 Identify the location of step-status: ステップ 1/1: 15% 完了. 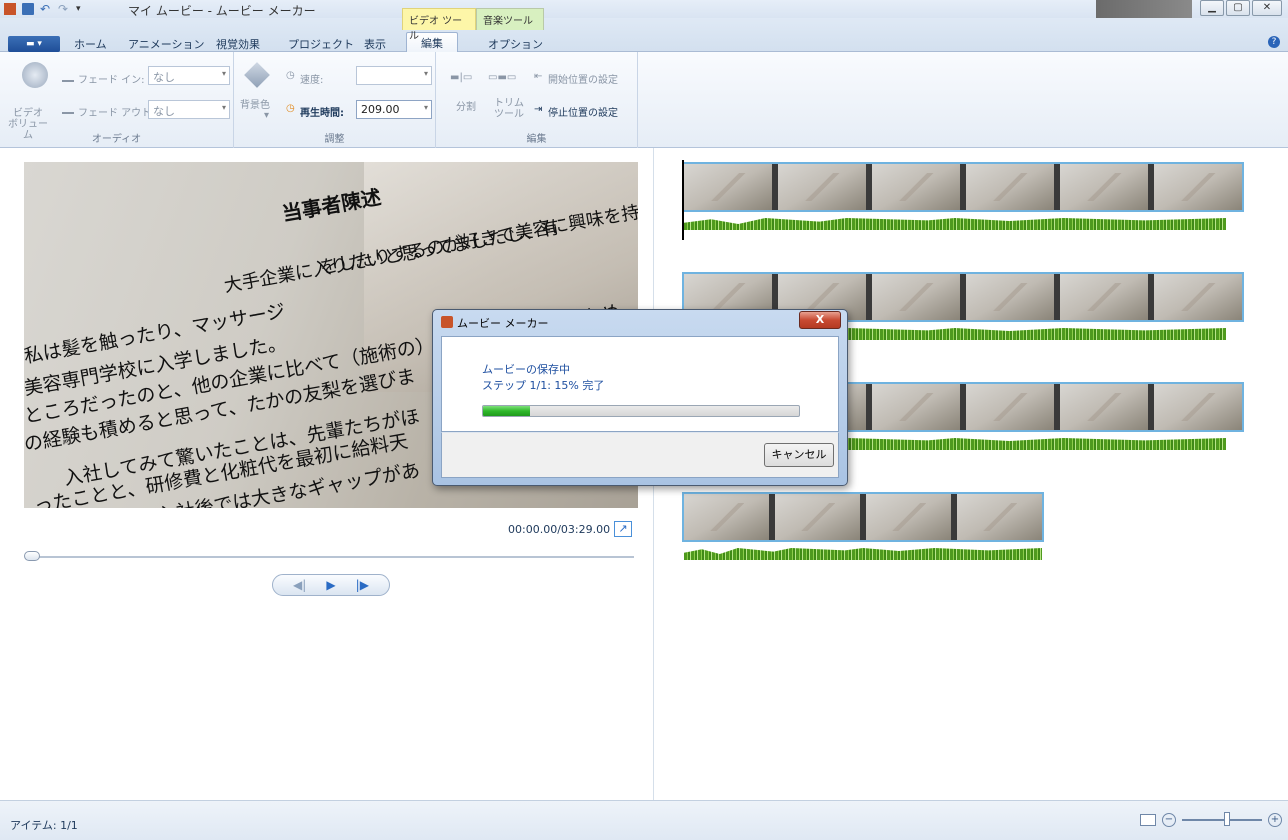
(543, 385).